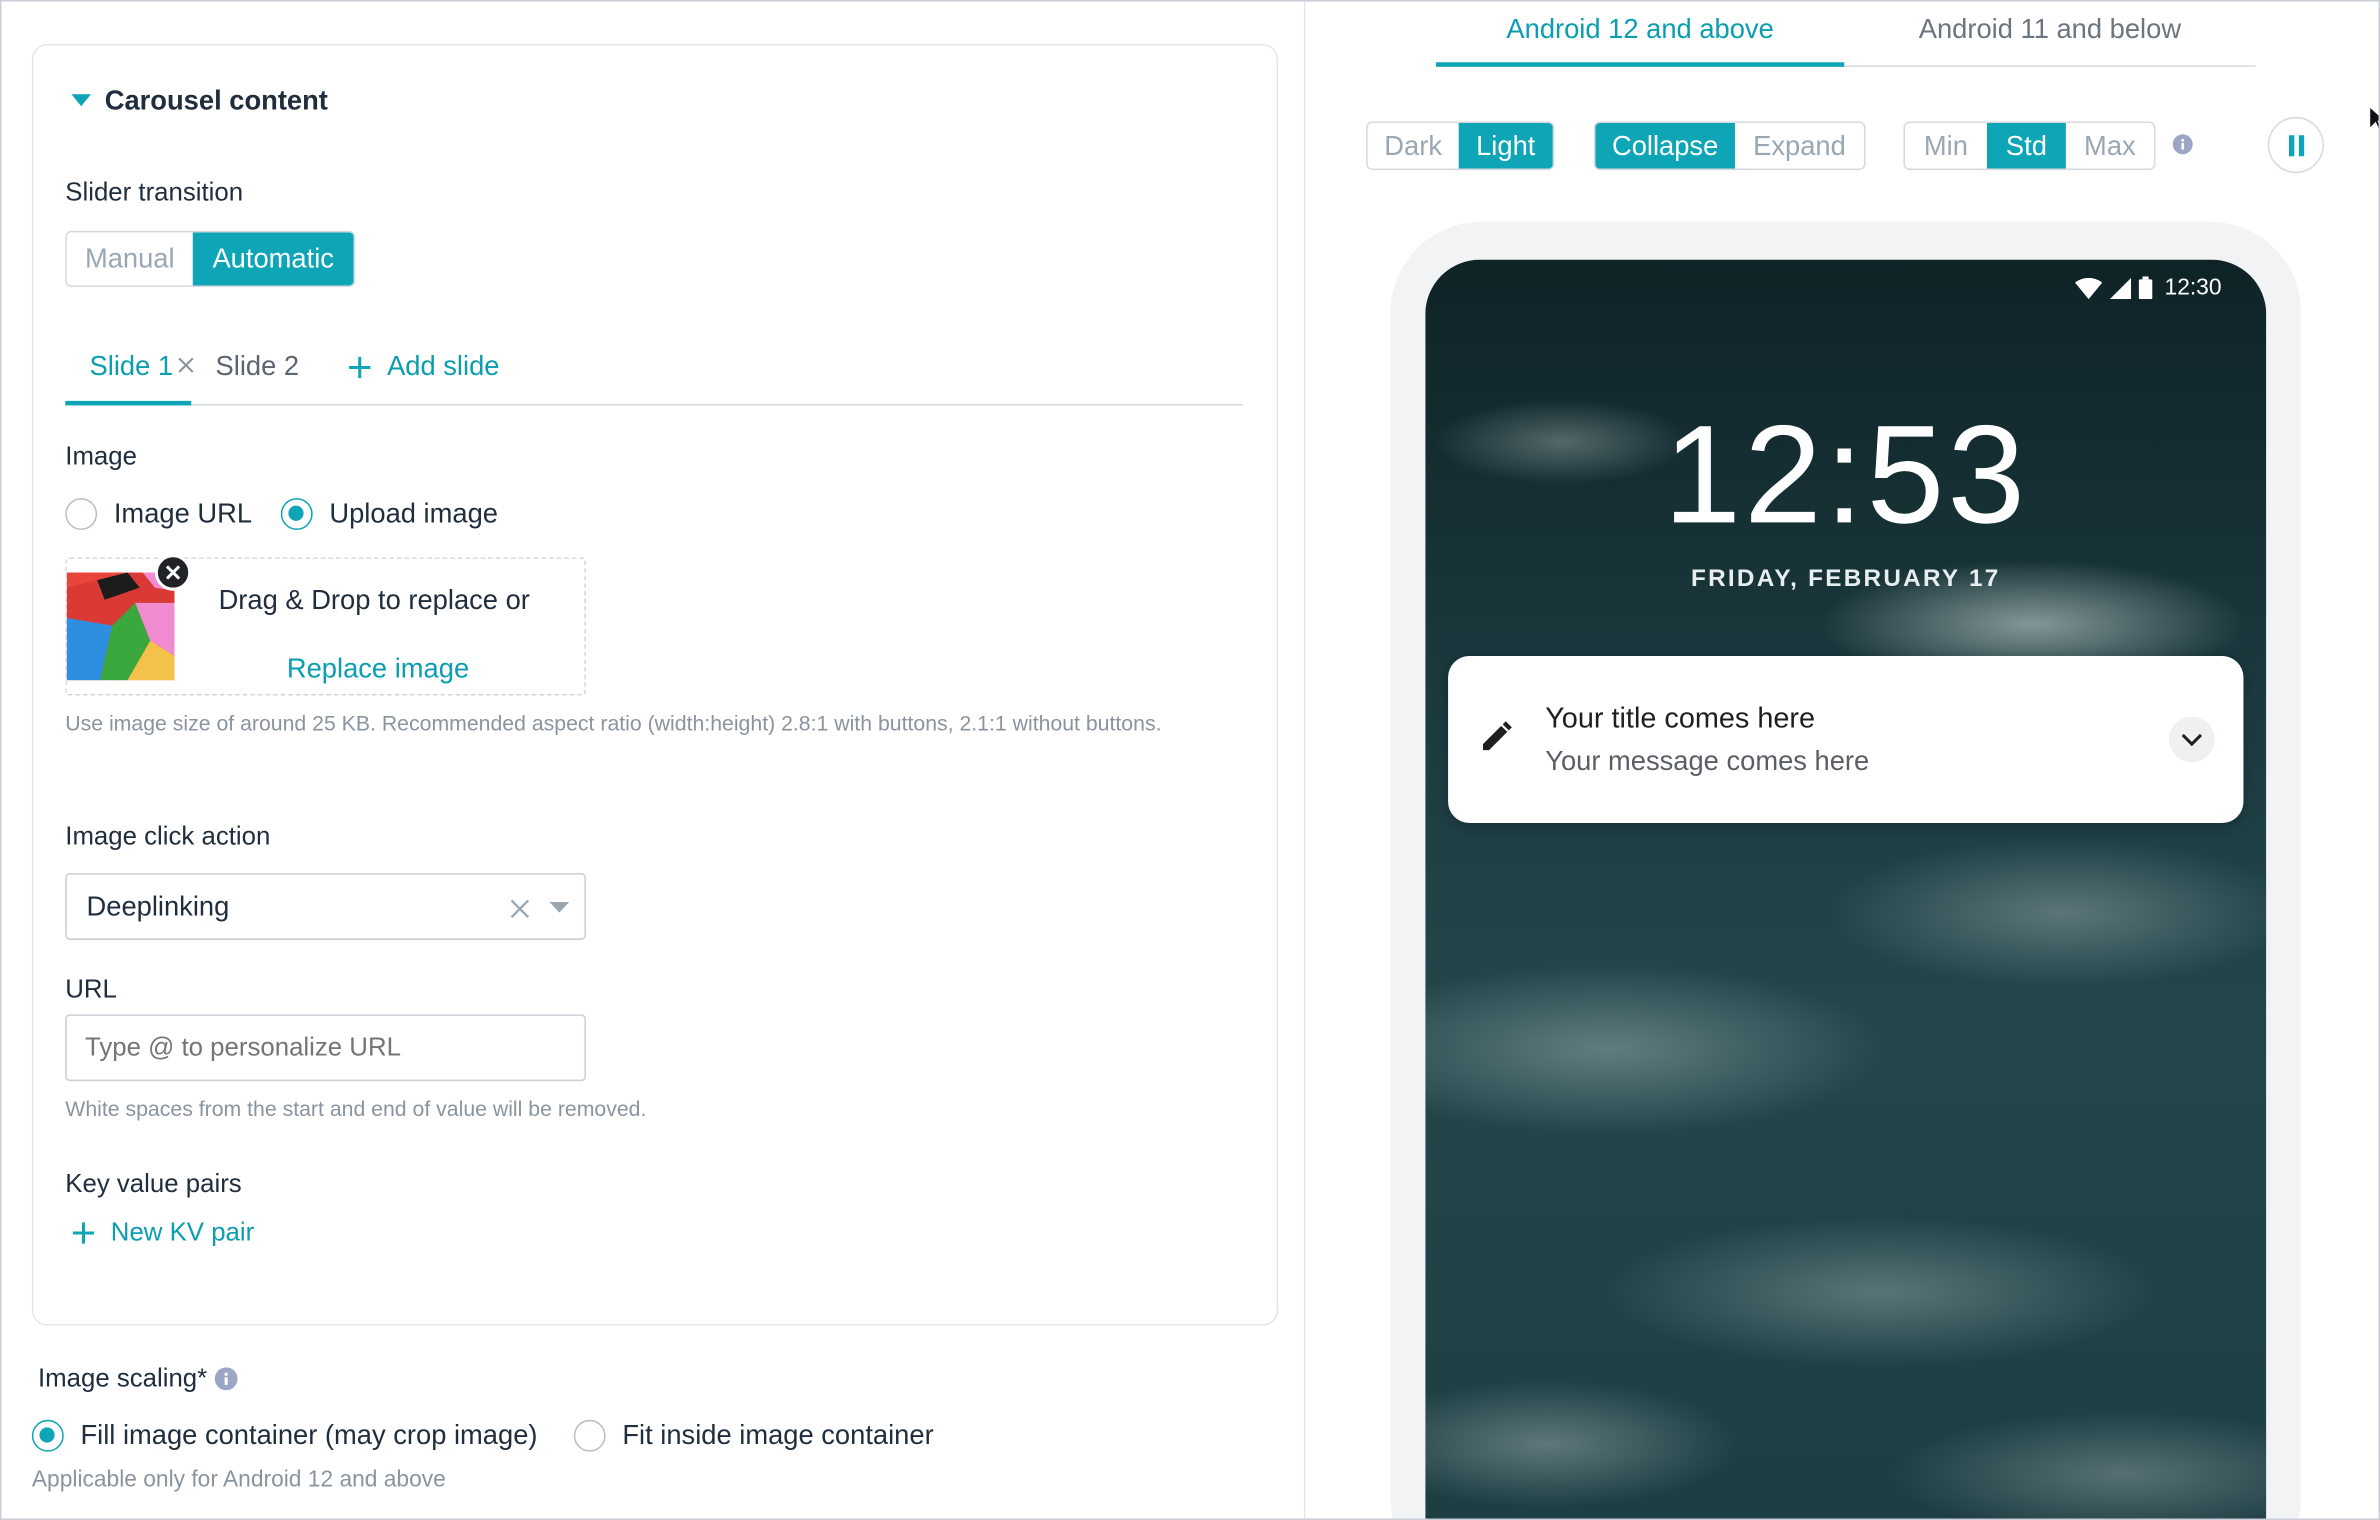 This screenshot has width=2380, height=1520. I want to click on panel-divider, so click(1304, 760).